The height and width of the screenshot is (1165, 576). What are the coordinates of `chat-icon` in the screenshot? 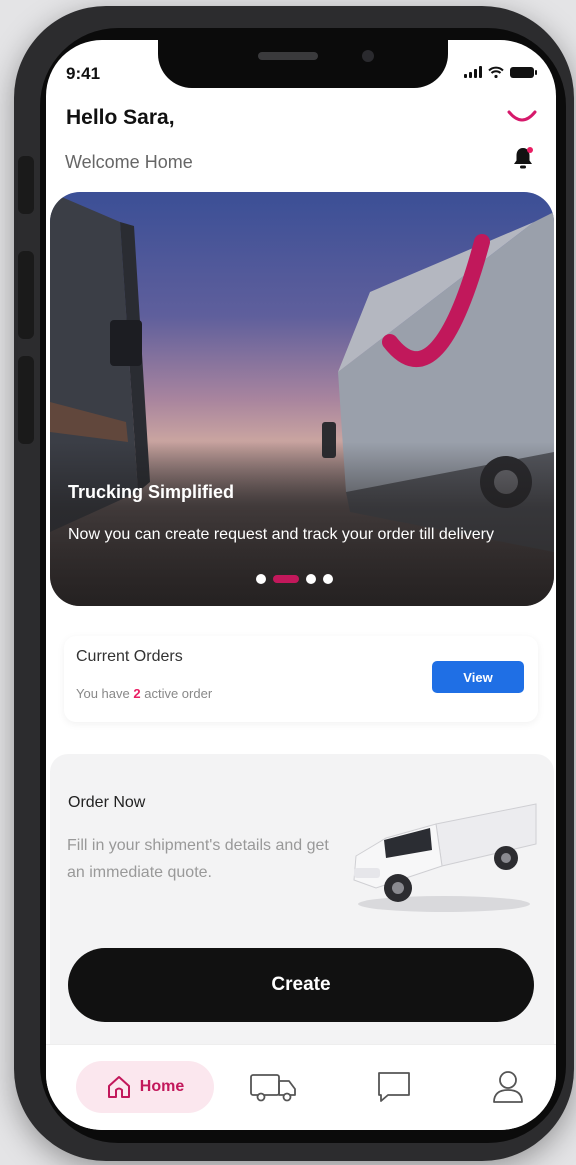 It's located at (394, 1087).